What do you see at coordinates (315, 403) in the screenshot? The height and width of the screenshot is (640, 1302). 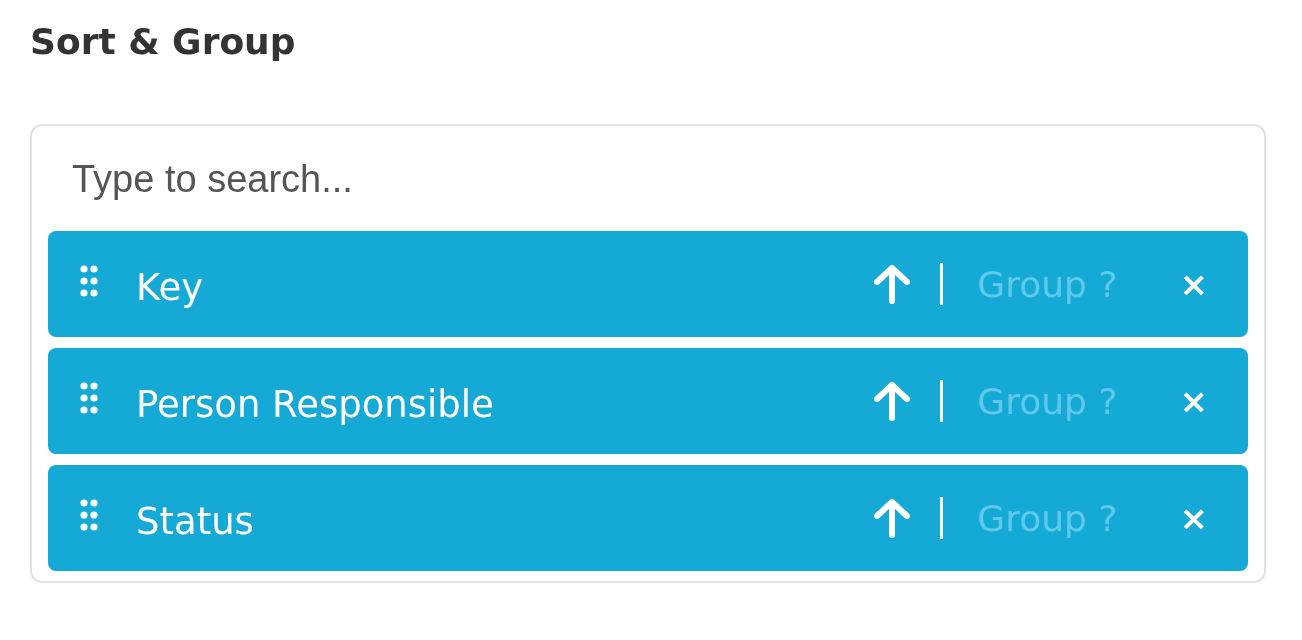 I see `field-name: Person Responsible` at bounding box center [315, 403].